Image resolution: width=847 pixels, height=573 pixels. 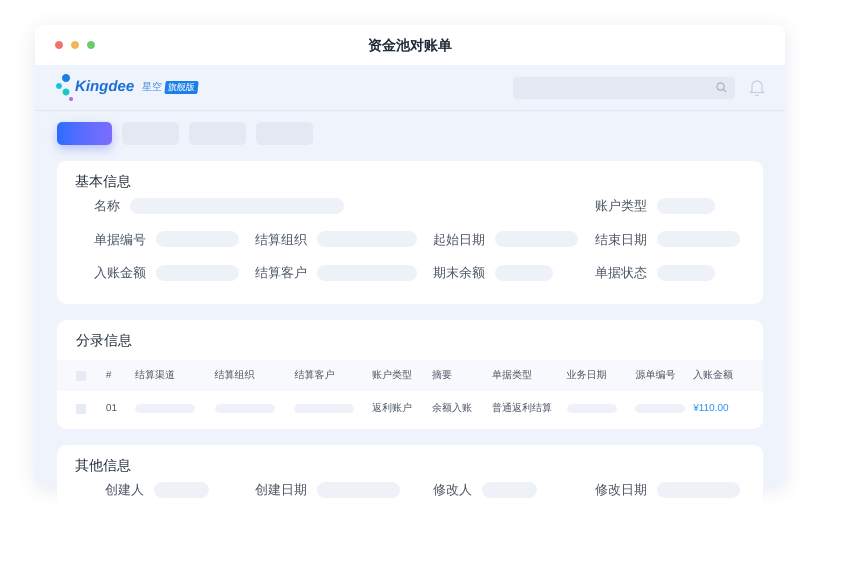 I want to click on search-icon, so click(x=721, y=87).